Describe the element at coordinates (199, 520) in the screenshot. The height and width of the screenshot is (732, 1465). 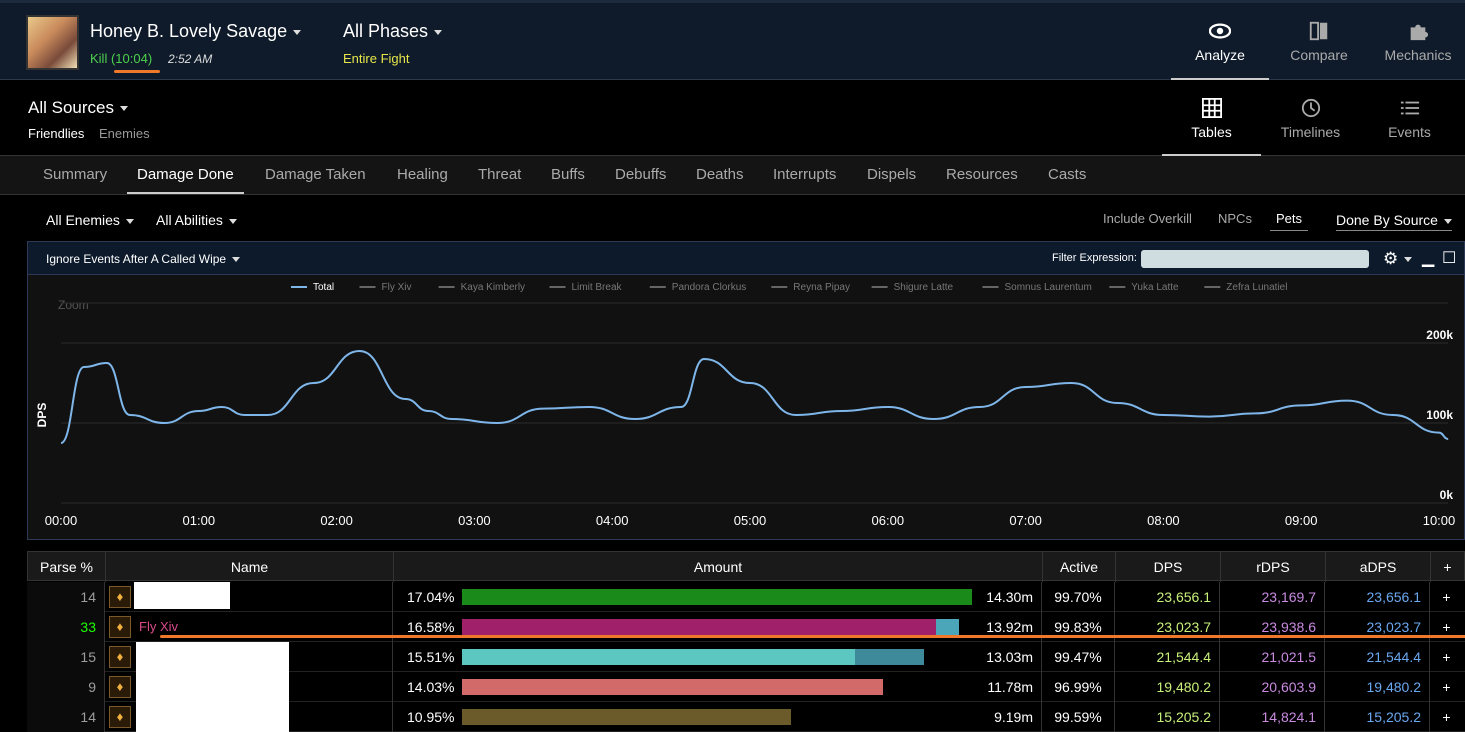
I see `x-tick-label: 01:00` at that location.